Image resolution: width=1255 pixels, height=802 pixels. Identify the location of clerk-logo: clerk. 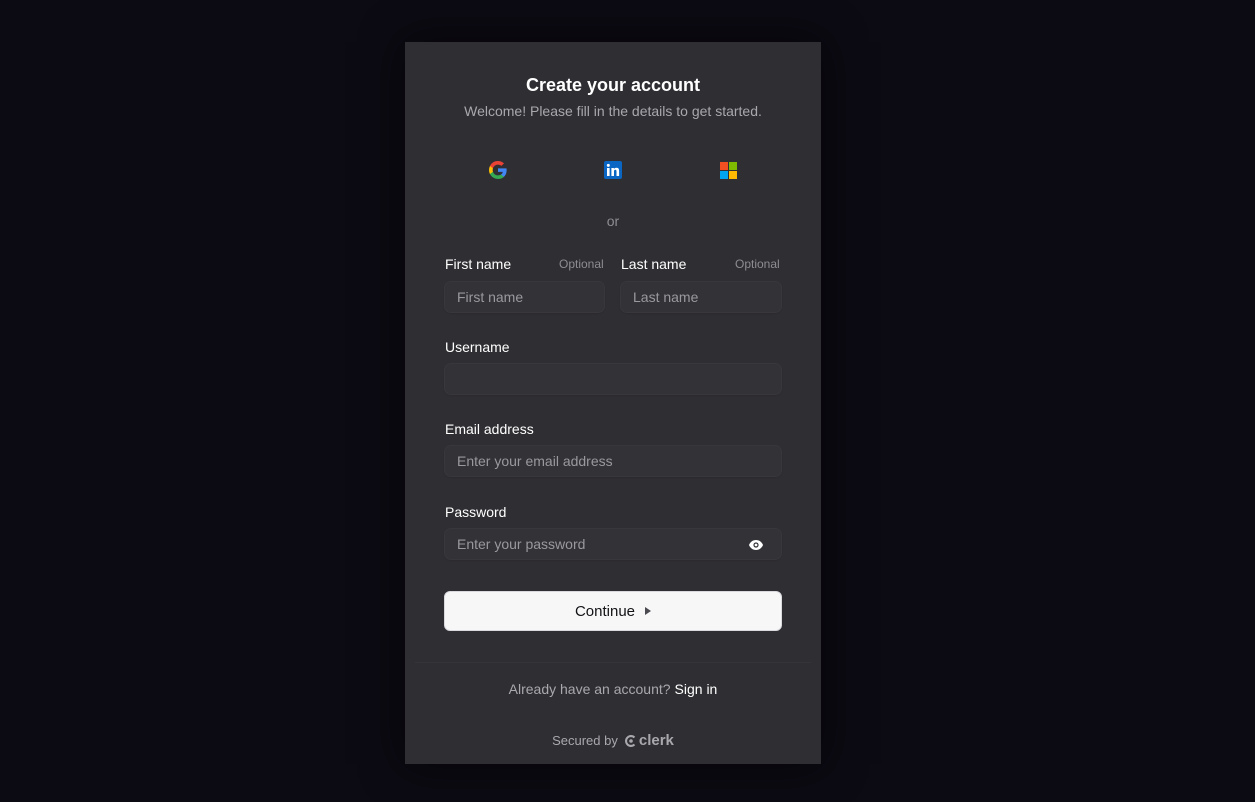
(649, 740).